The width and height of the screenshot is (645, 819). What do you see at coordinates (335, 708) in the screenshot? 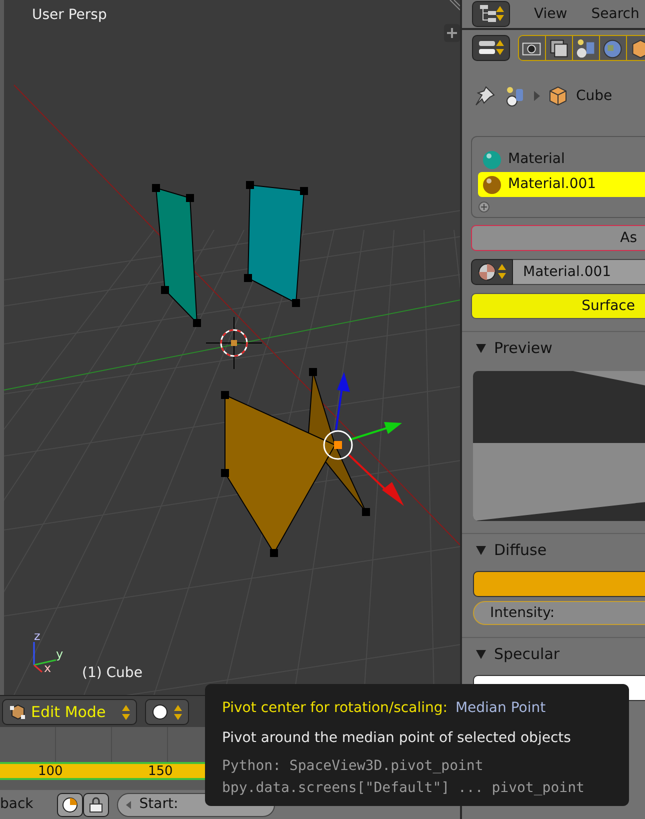
I see `tooltip-title: Pivot center for rotation/scaling:` at bounding box center [335, 708].